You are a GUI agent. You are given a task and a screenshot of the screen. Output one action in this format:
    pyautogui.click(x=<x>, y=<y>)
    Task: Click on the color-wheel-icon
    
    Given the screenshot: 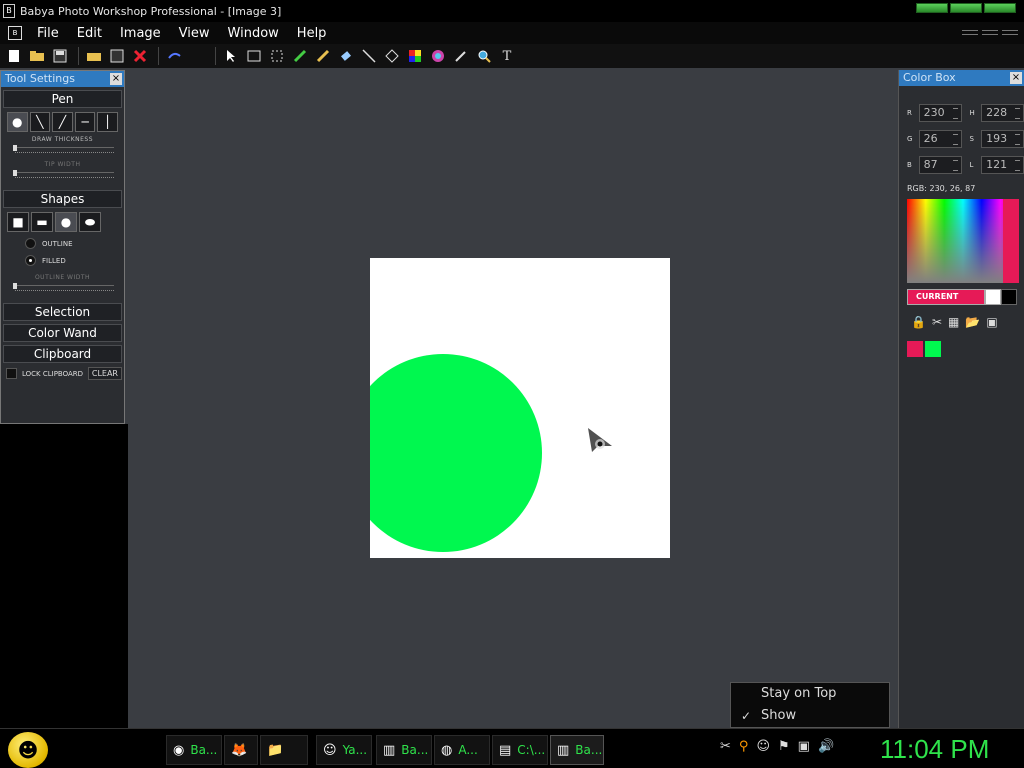 What is the action you would take?
    pyautogui.click(x=438, y=56)
    